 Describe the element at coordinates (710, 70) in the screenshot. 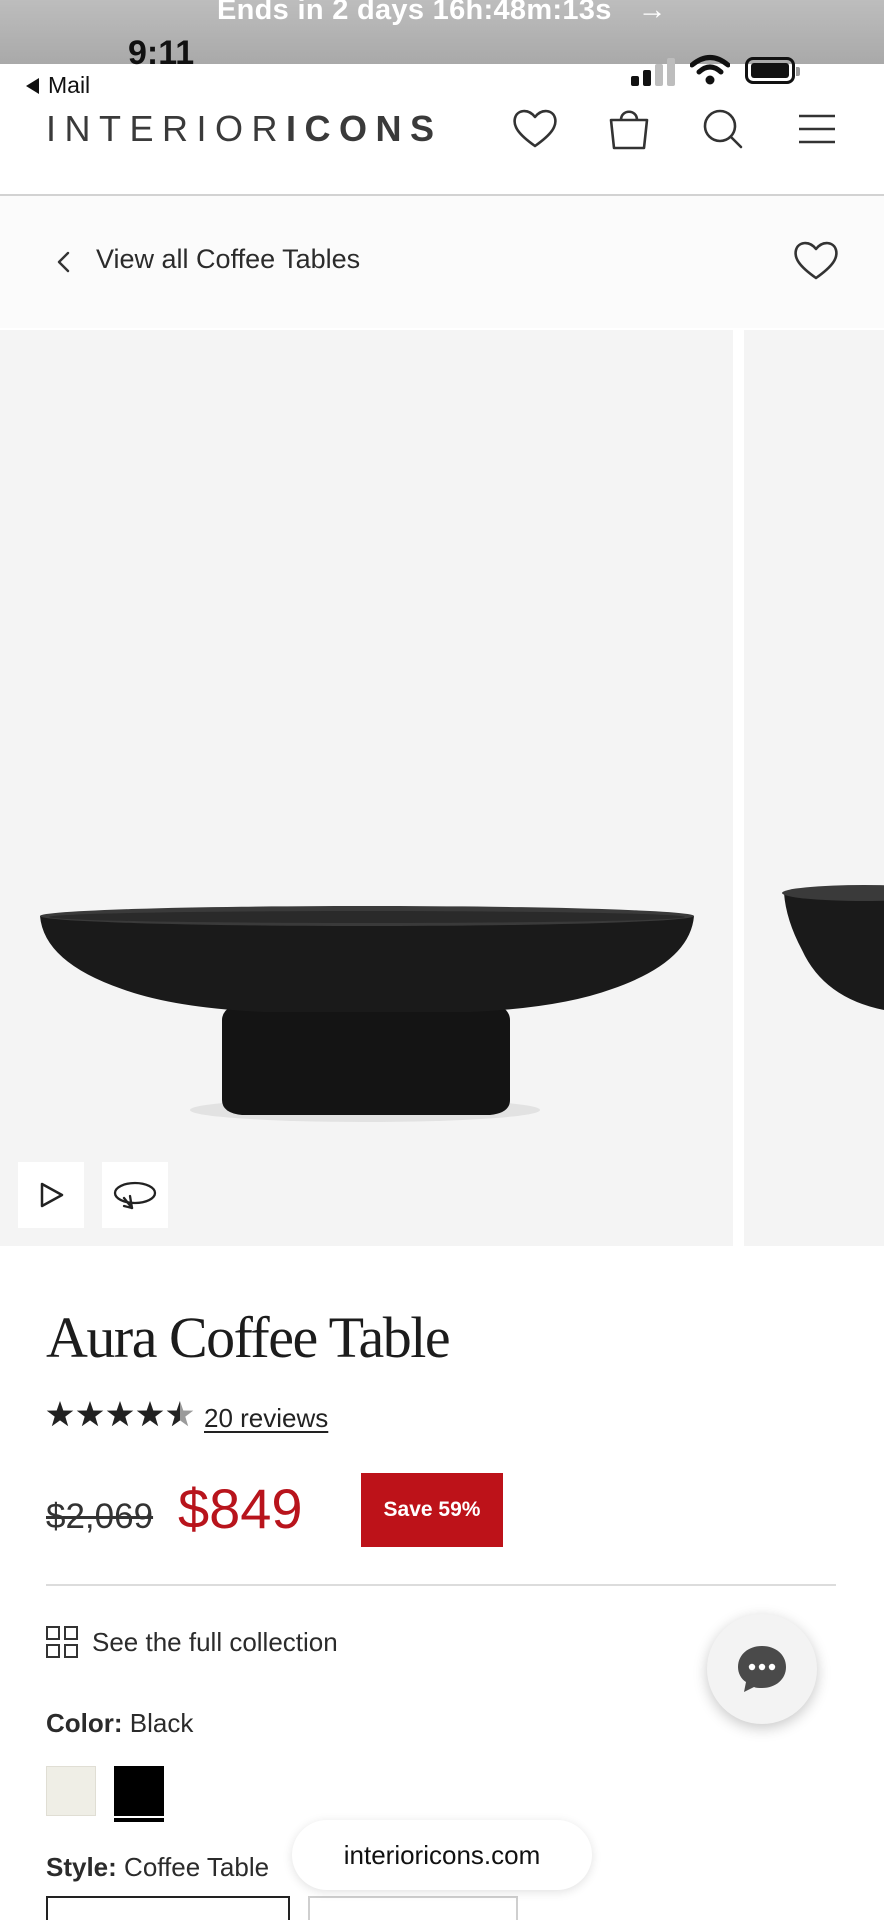

I see `wifi-icon` at that location.